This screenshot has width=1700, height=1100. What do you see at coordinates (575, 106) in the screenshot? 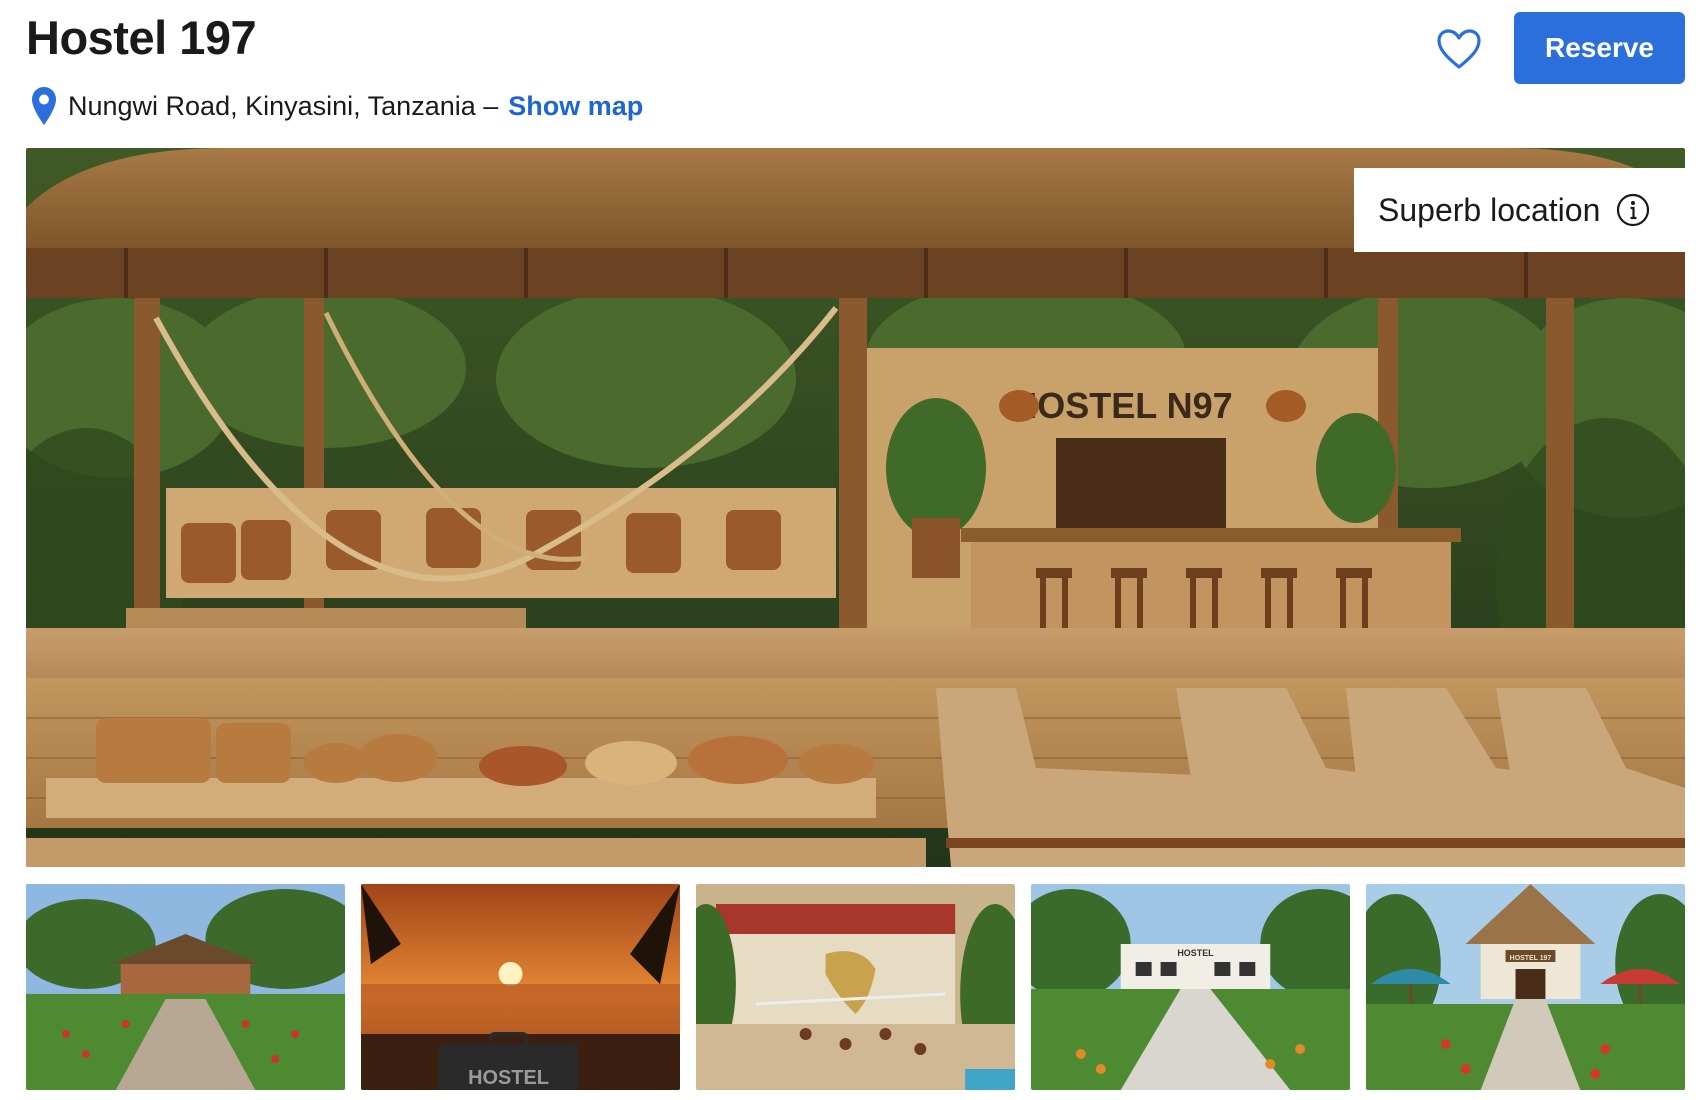
I see `show-map-link: Show map` at bounding box center [575, 106].